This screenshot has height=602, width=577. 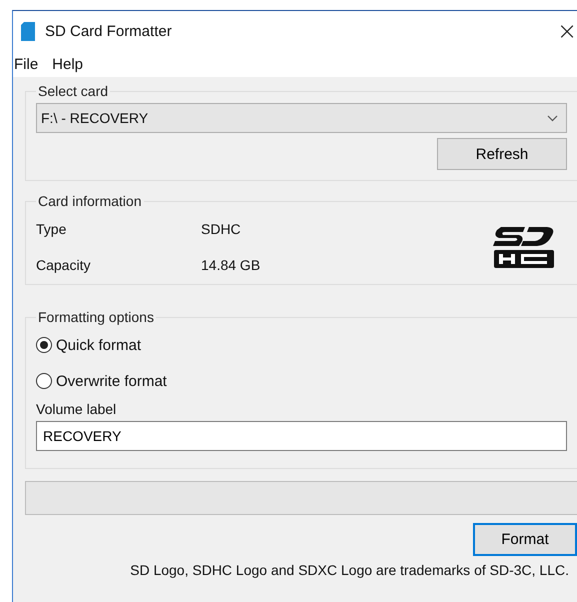 I want to click on menu-item: File, so click(x=26, y=64).